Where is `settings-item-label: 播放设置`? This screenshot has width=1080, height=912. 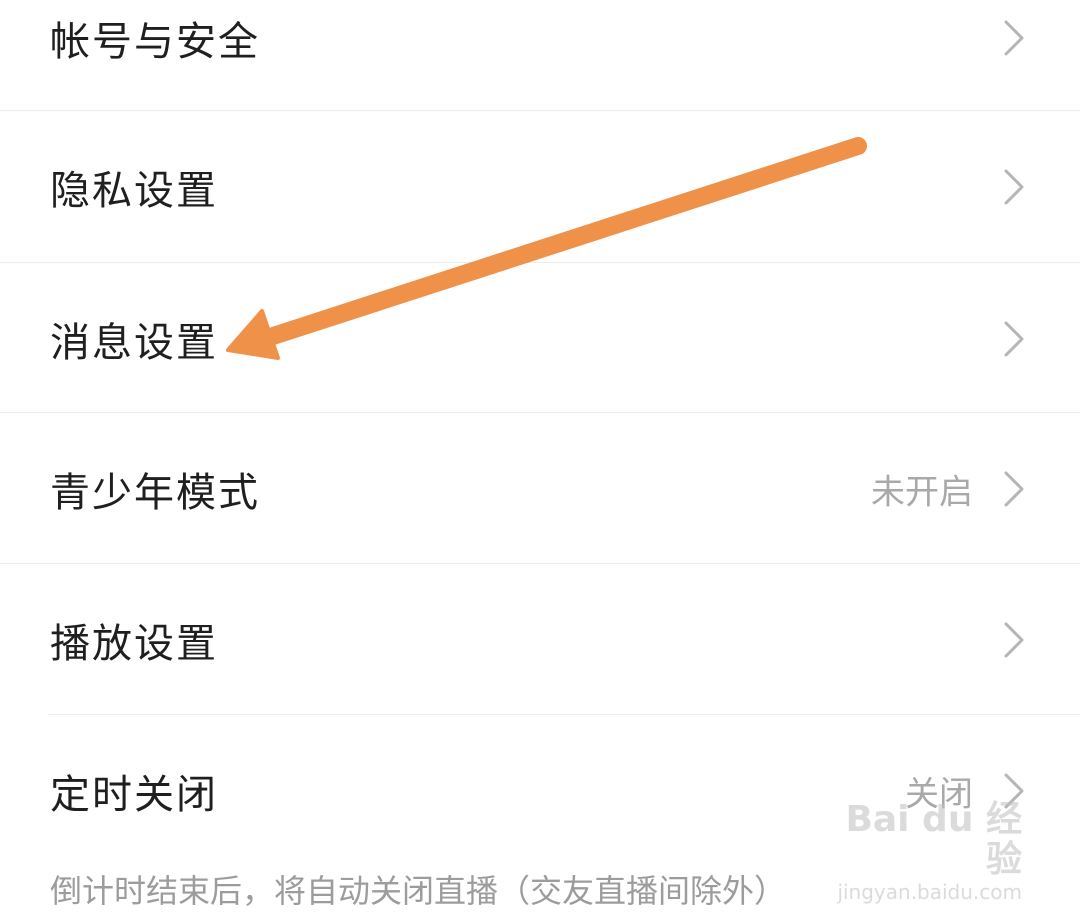
settings-item-label: 播放设置 is located at coordinates (134, 644).